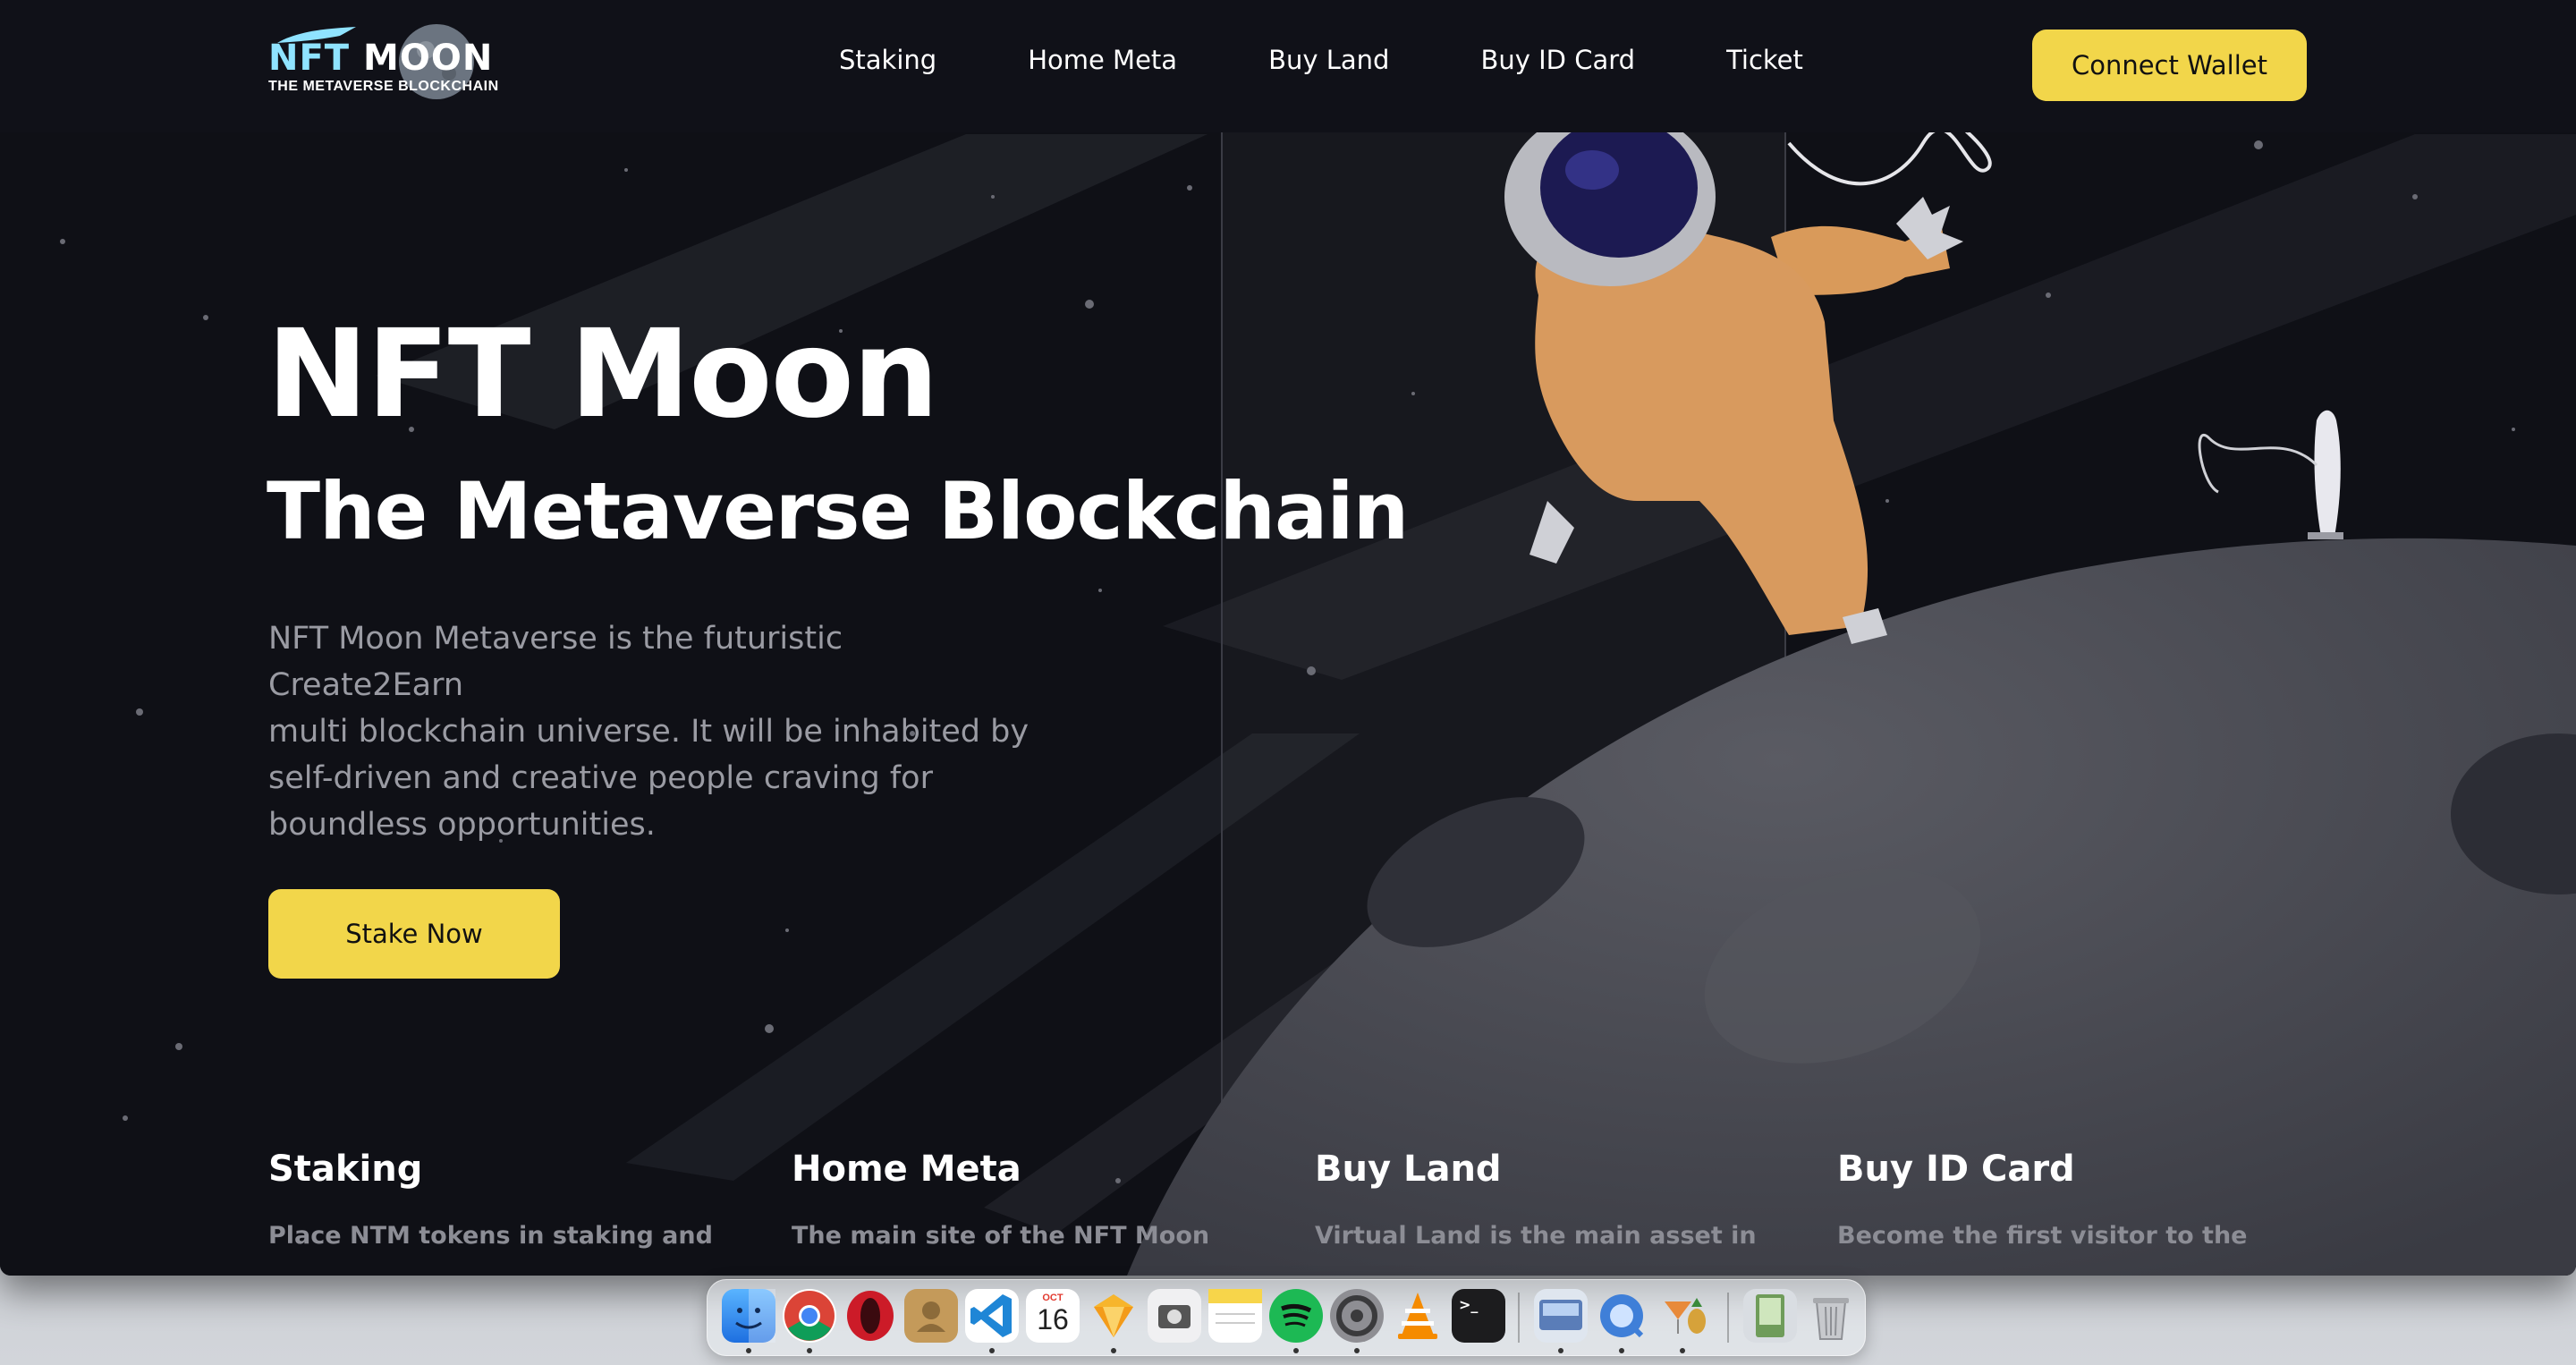 This screenshot has height=1365, width=2576. Describe the element at coordinates (992, 1316) in the screenshot. I see `vscode-icon` at that location.